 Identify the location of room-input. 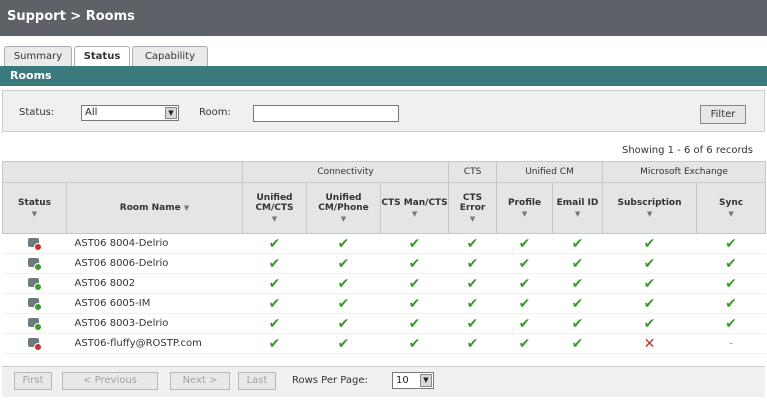
(326, 113).